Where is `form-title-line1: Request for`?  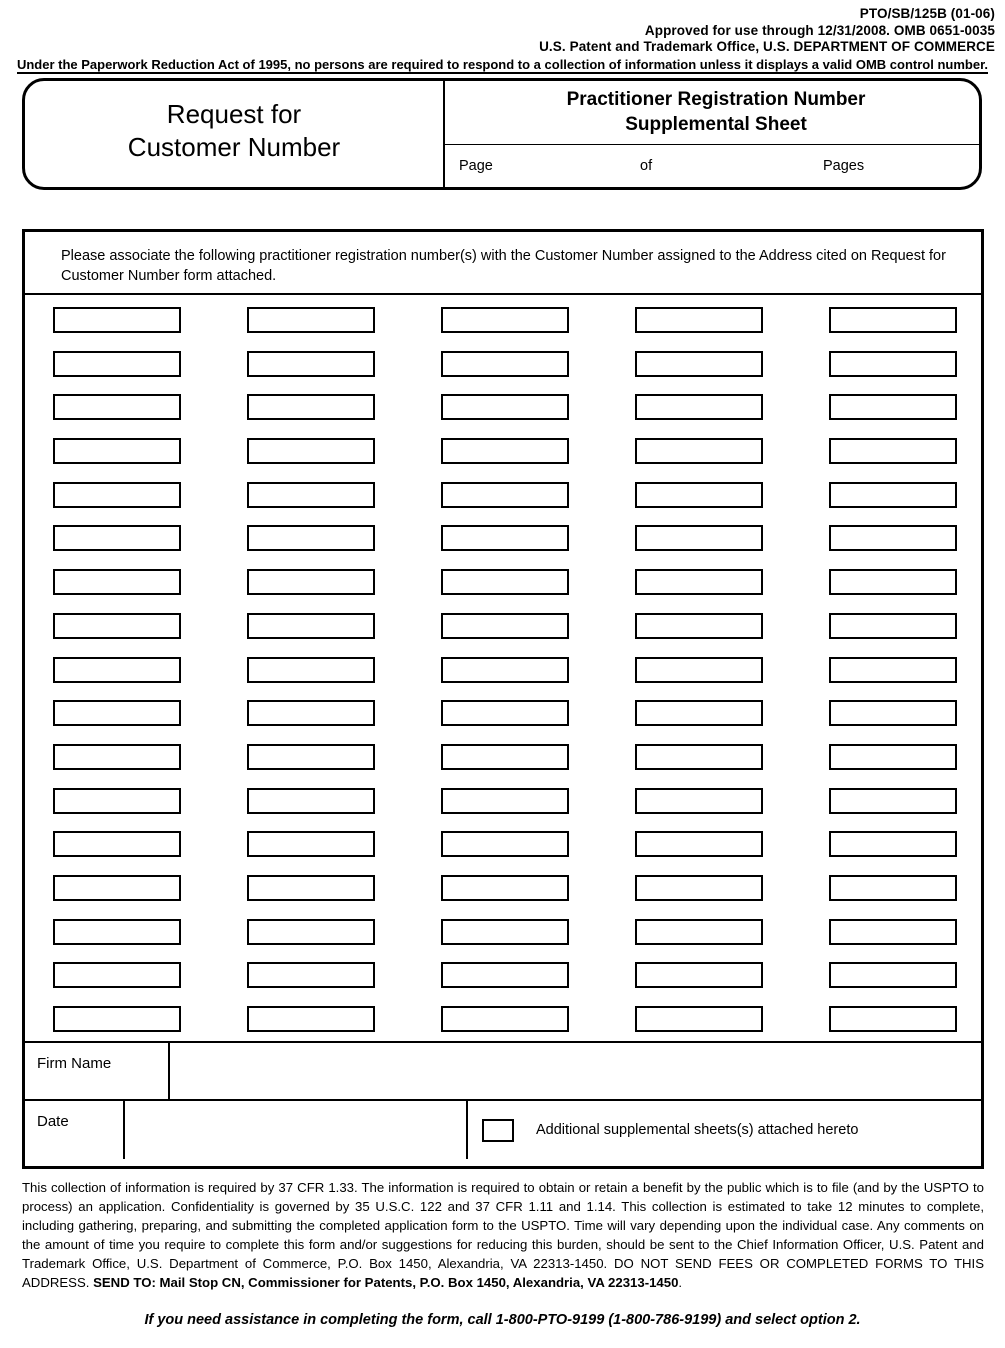 form-title-line1: Request for is located at coordinates (234, 114).